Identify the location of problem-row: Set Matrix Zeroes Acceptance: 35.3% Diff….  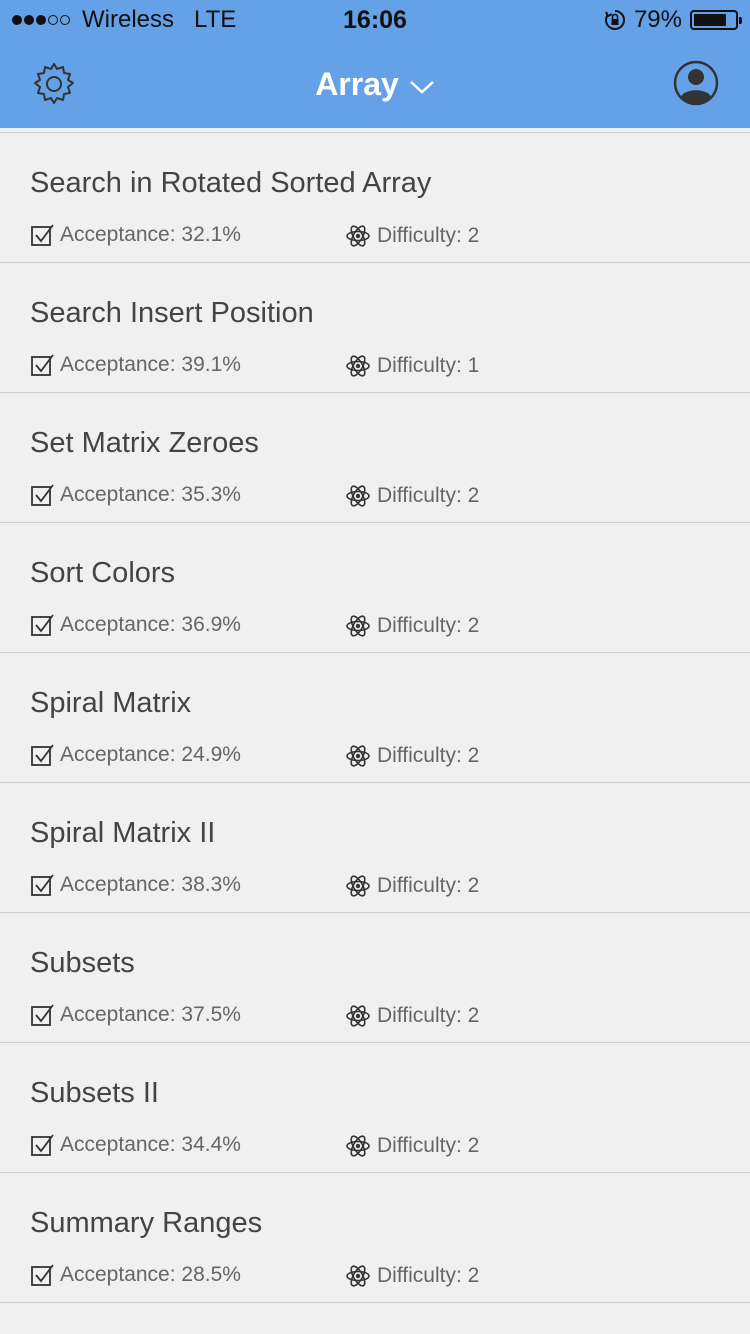
(375, 458).